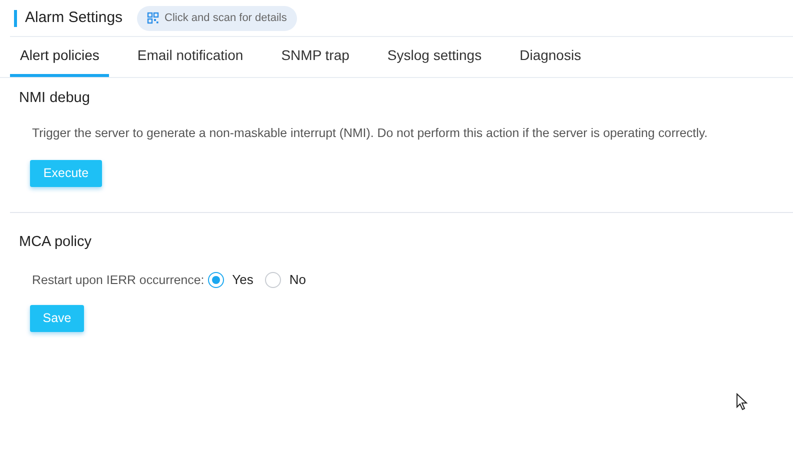 This screenshot has height=472, width=793. What do you see at coordinates (152, 18) in the screenshot?
I see `qr-code-icon` at bounding box center [152, 18].